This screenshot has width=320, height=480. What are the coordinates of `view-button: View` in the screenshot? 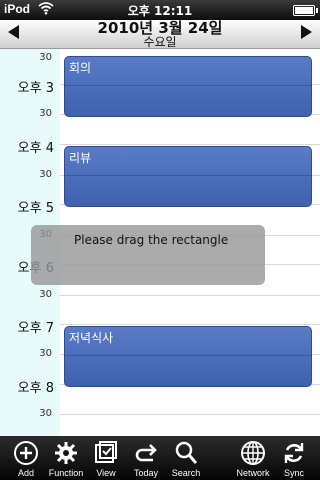 It's located at (106, 458).